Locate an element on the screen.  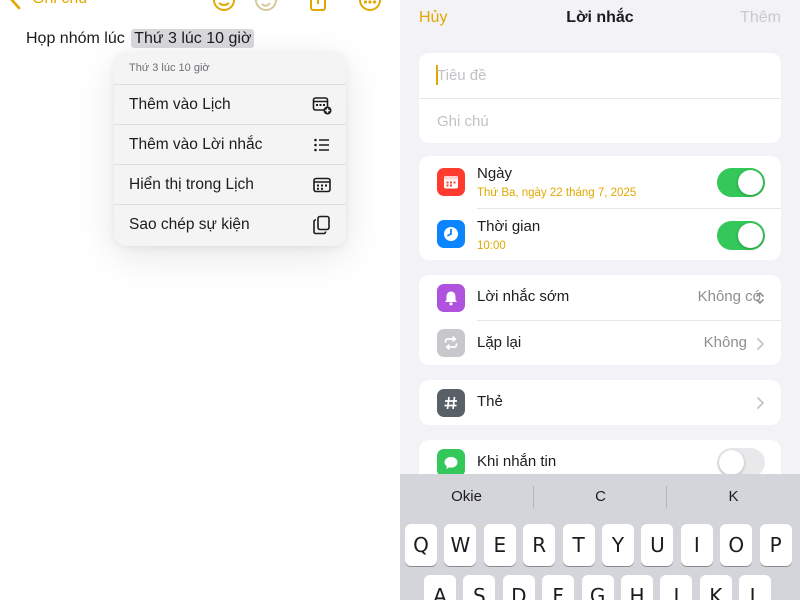
more-icon is located at coordinates (370, 6).